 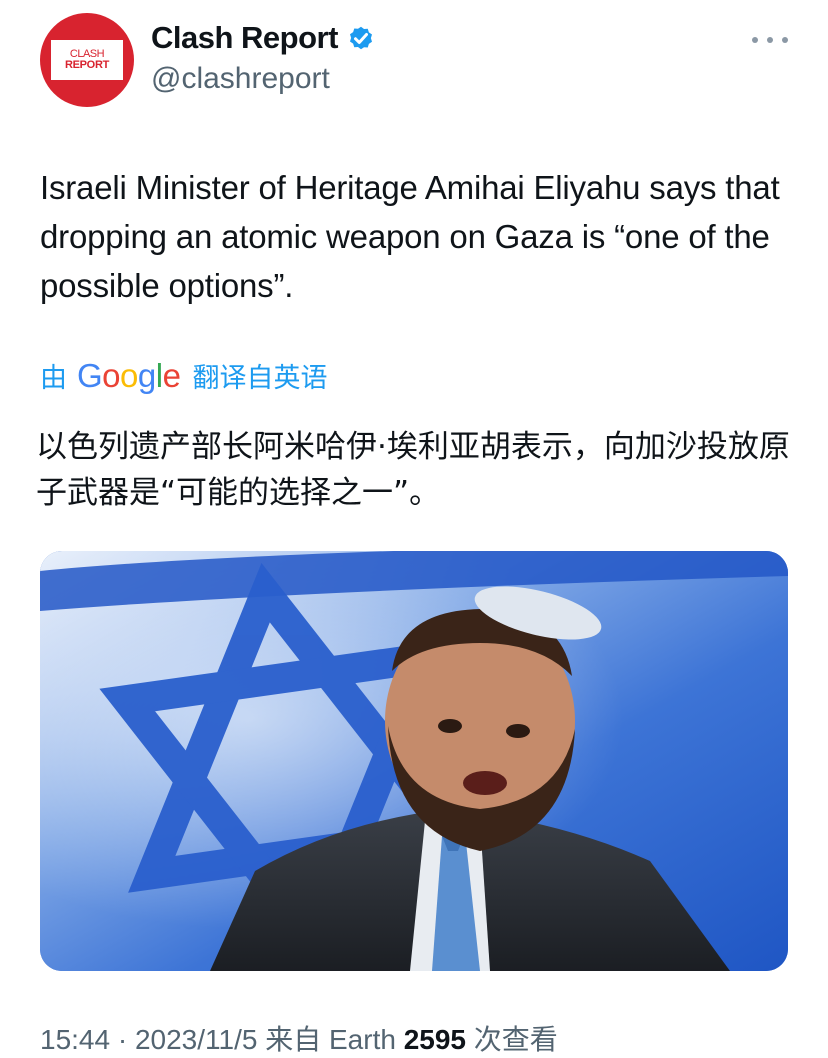 I want to click on translation-prefix: 由, so click(x=53, y=378).